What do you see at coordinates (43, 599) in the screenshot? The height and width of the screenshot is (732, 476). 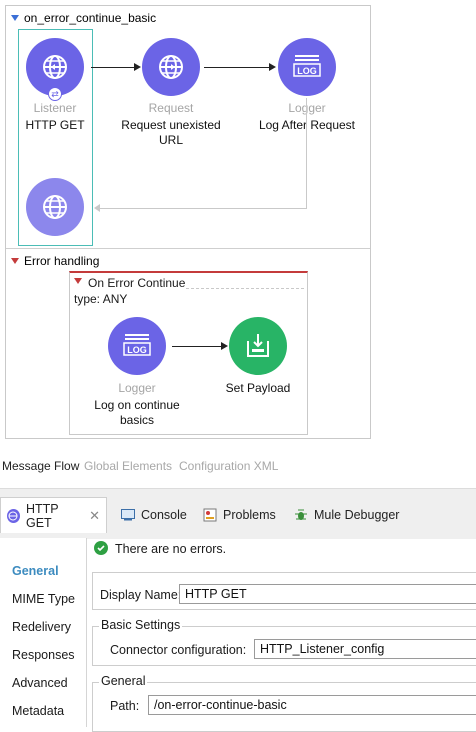 I see `nav-mime-type: MIME Type` at bounding box center [43, 599].